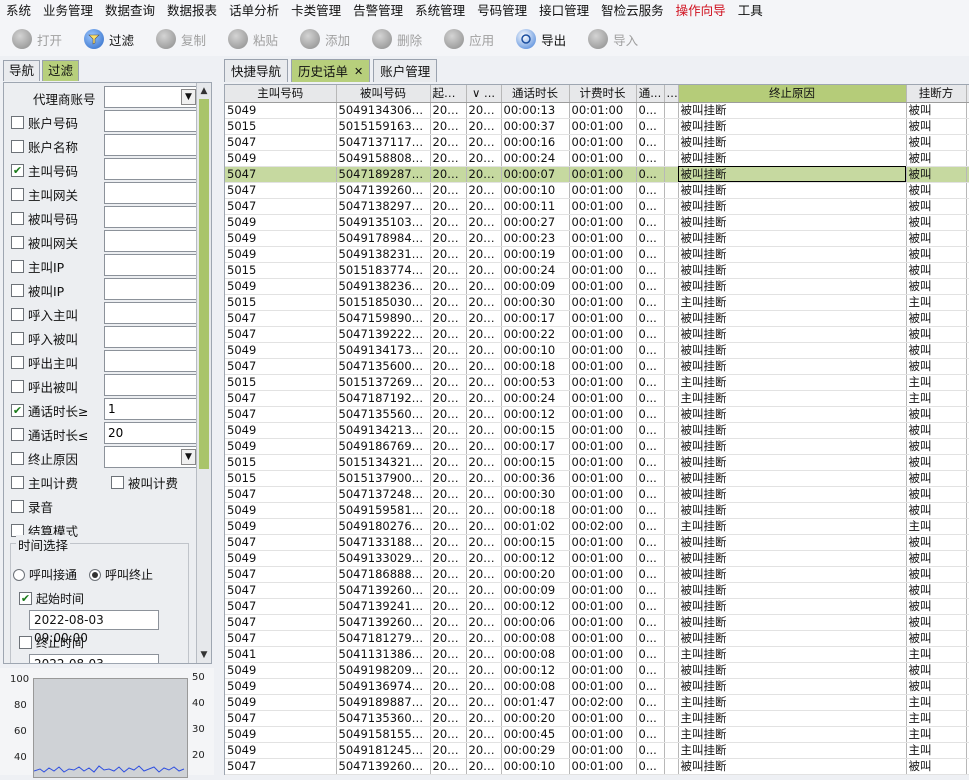 The image size is (969, 780). Describe the element at coordinates (19, 574) in the screenshot. I see `radio-call-connect` at that location.